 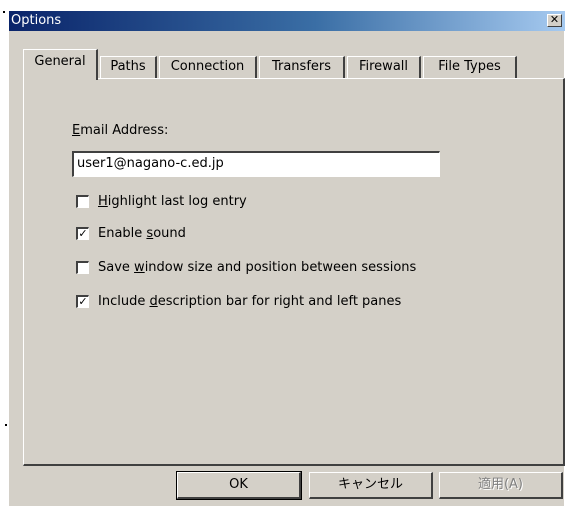 I want to click on tab-paths: Paths, so click(x=128, y=67).